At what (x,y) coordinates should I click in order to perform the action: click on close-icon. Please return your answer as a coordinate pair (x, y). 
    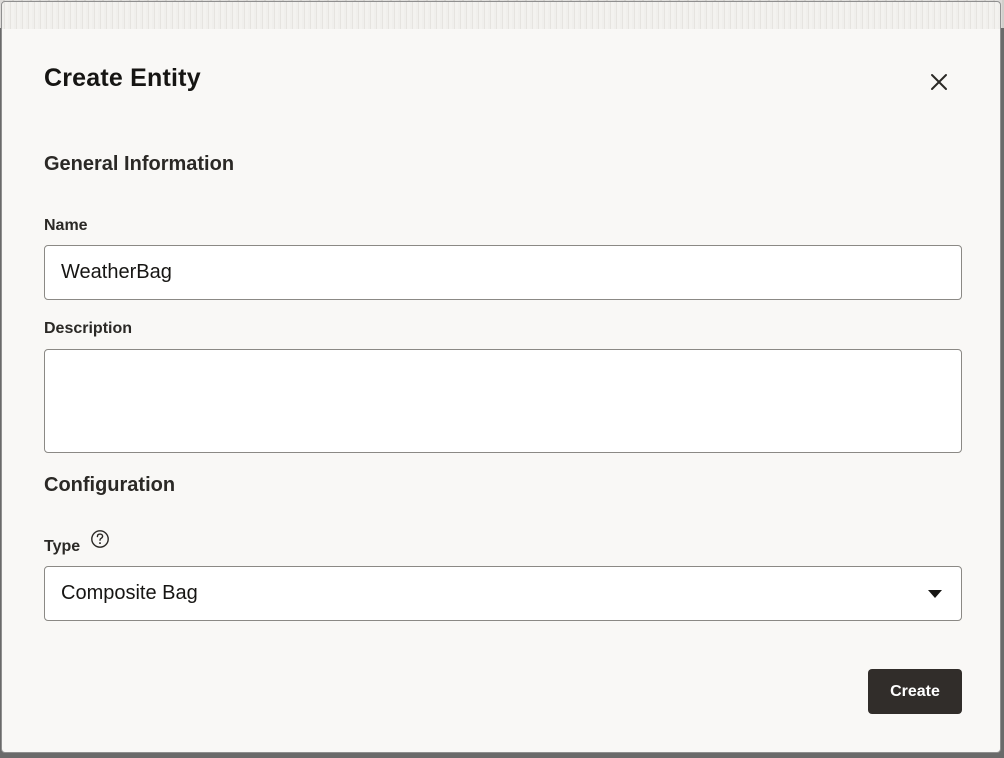
    Looking at the image, I should click on (939, 82).